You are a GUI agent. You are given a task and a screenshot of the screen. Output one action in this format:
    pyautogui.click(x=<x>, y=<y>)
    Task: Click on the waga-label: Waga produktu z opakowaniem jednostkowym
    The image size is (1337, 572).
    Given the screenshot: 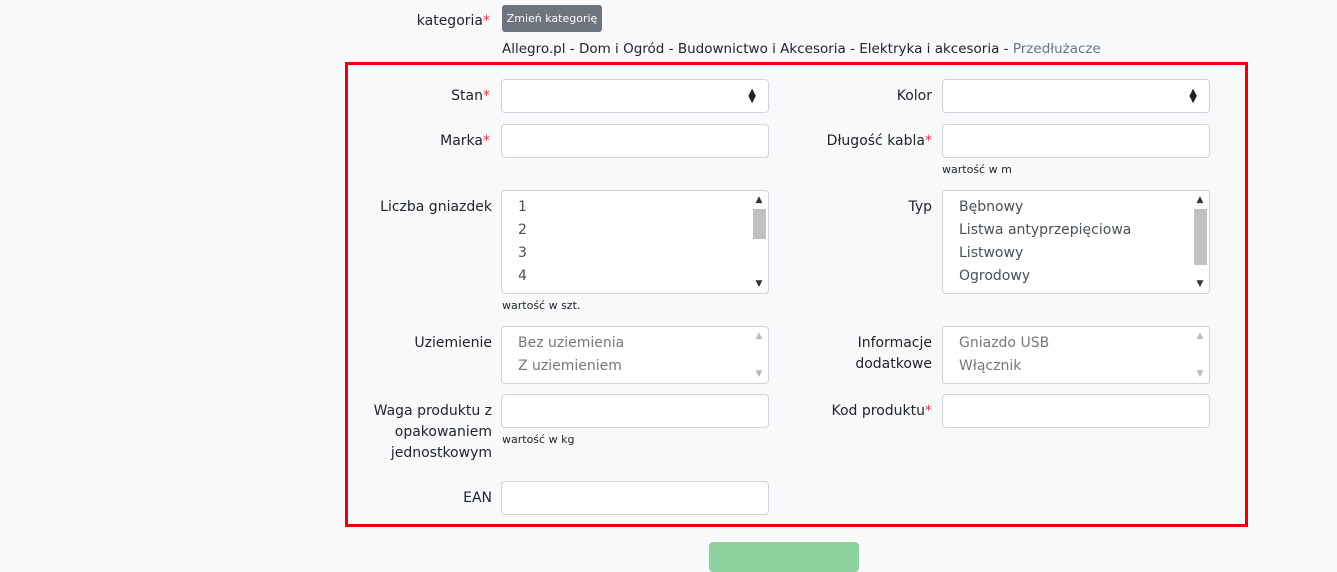 What is the action you would take?
    pyautogui.click(x=432, y=432)
    